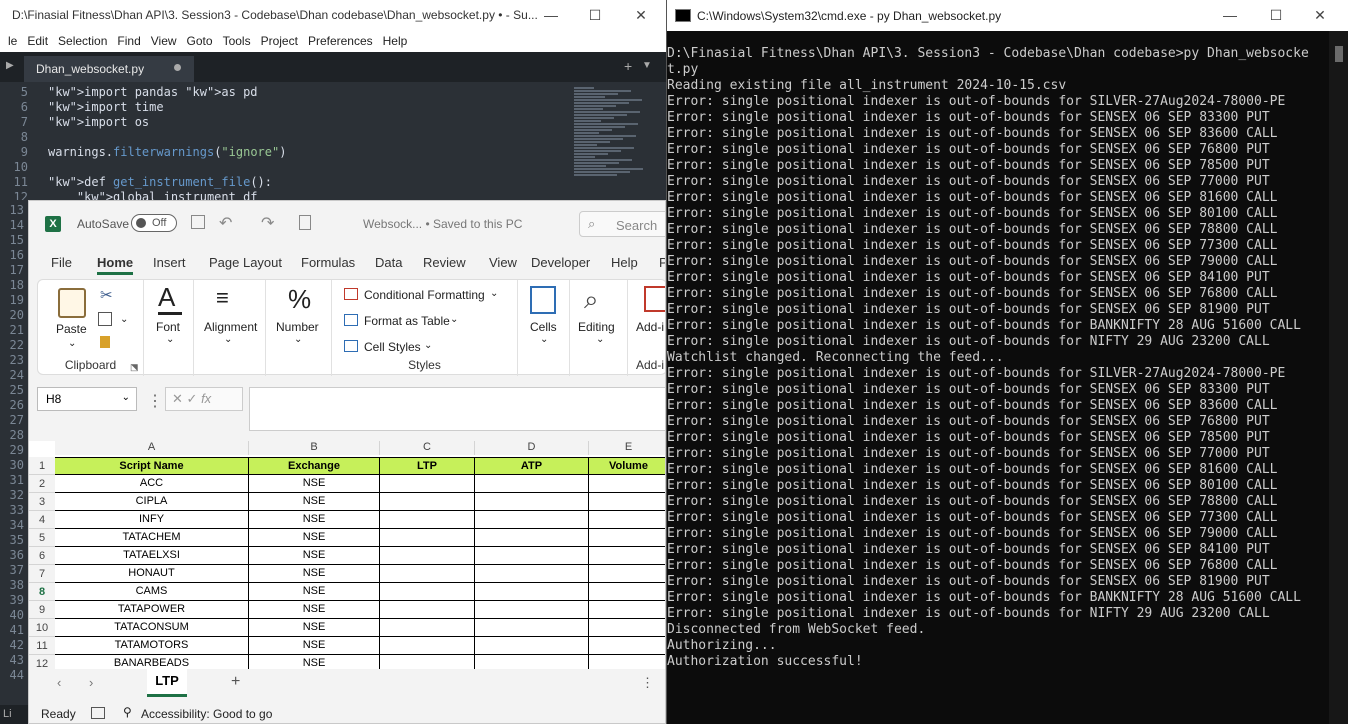  Describe the element at coordinates (1338, 377) in the screenshot. I see `cmd-scrollbar` at that location.